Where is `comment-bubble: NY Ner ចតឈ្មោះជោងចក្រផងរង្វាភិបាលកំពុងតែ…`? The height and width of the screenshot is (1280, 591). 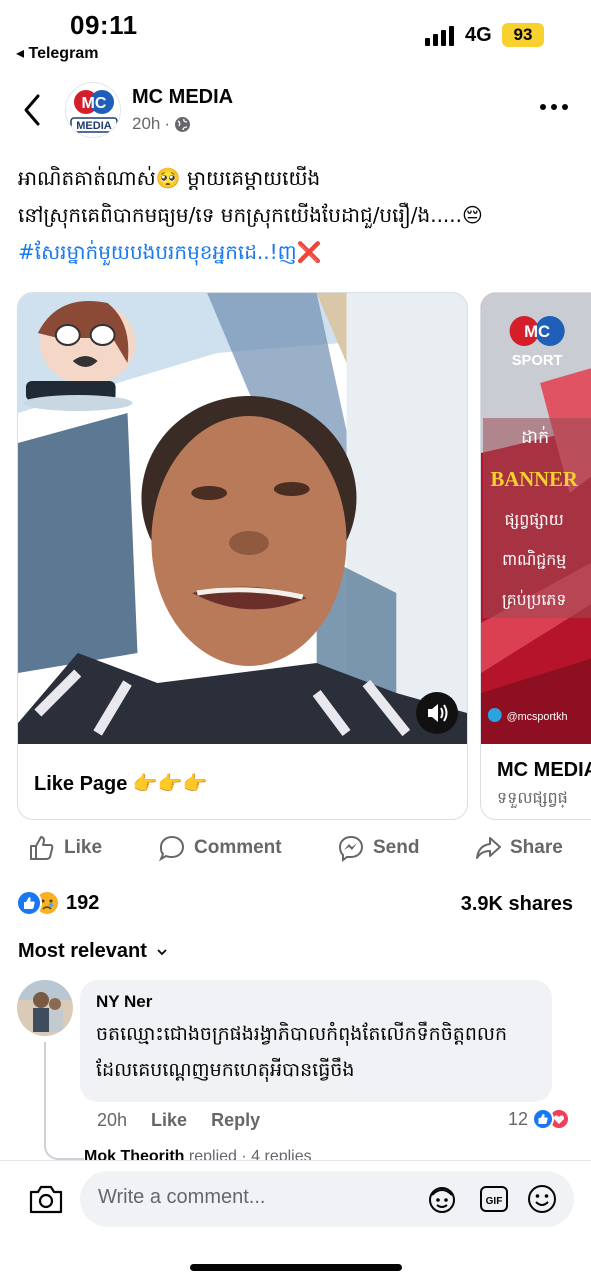
comment-bubble: NY Ner ចតឈ្មោះជោងចក្រផងរង្វាភិបាលកំពុងតែ… is located at coordinates (316, 1041).